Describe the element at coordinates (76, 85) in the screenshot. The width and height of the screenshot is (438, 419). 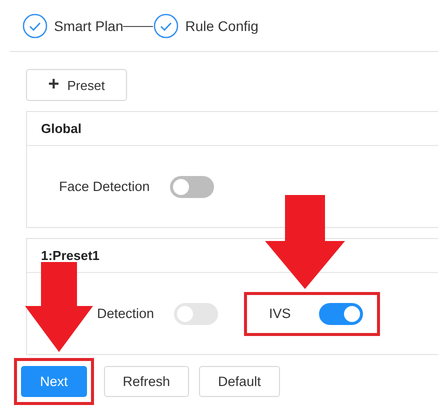
I see `add-preset-button: + Preset` at that location.